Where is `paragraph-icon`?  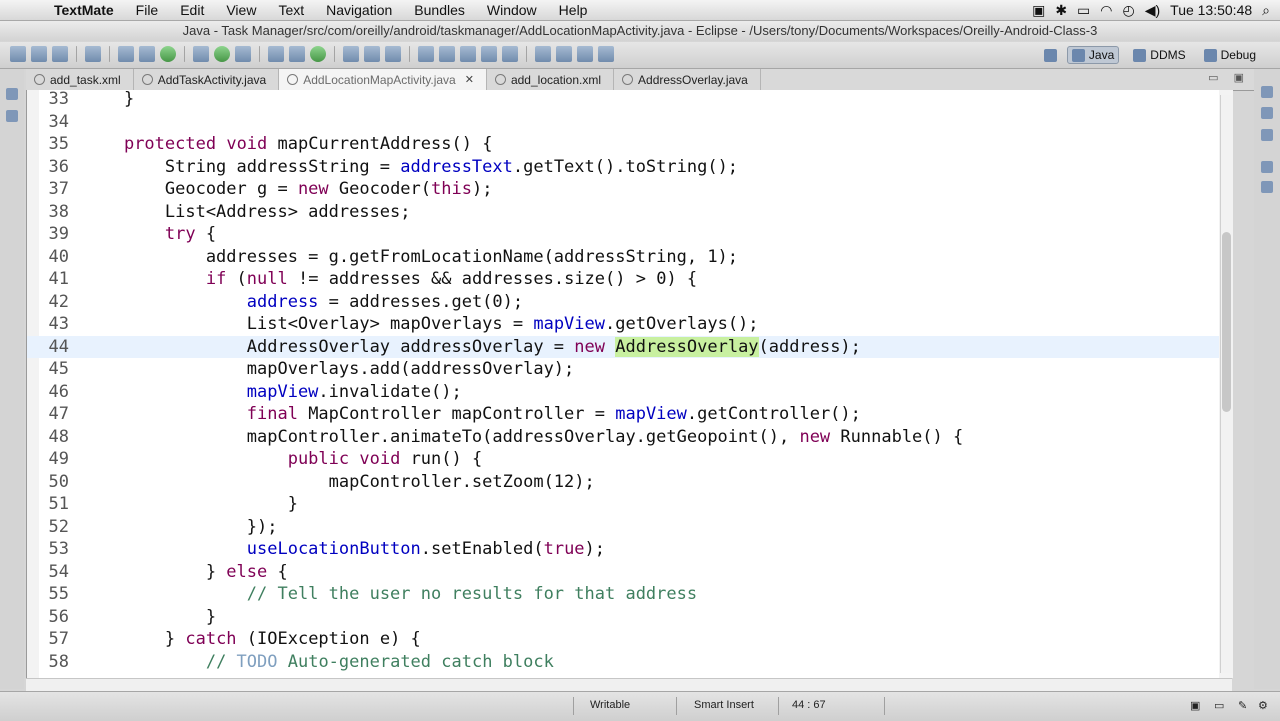
paragraph-icon is located at coordinates (510, 54).